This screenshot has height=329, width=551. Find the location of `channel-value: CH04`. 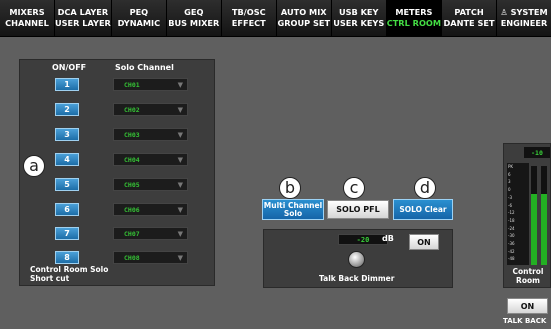

channel-value: CH04 is located at coordinates (132, 159).